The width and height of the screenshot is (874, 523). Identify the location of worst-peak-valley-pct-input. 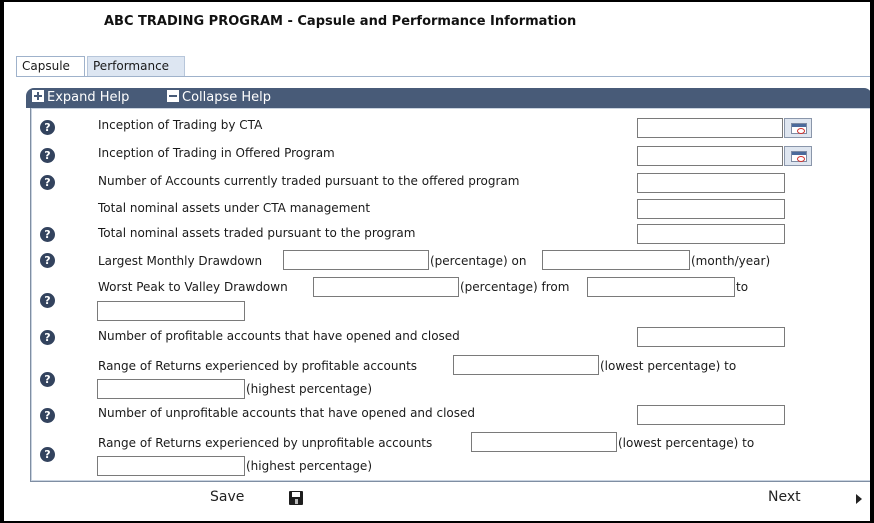
(386, 287).